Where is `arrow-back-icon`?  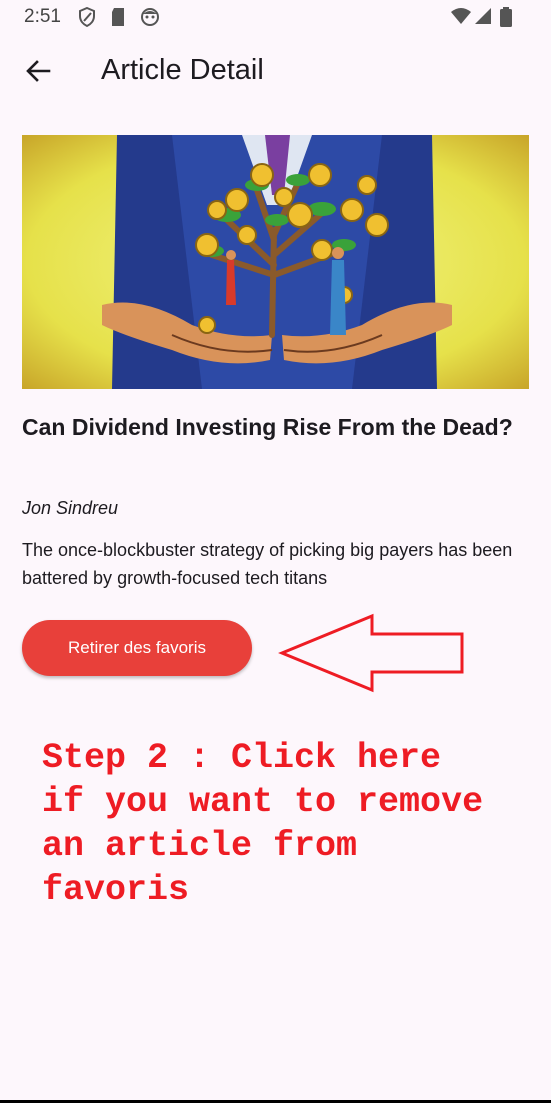 arrow-back-icon is located at coordinates (38, 73).